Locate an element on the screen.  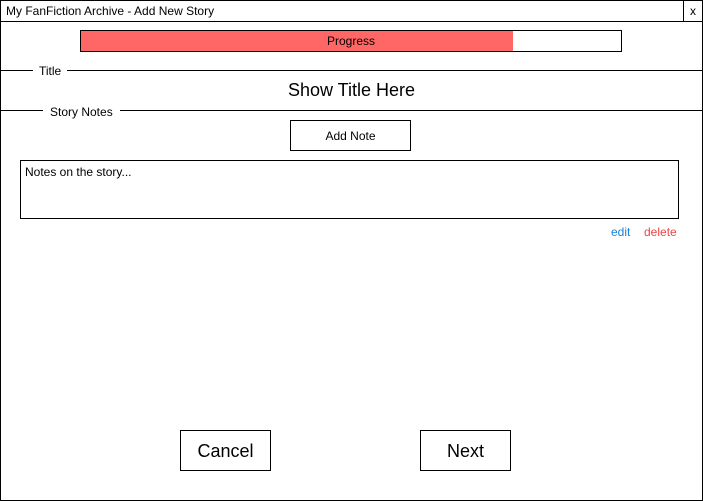
notes-section-label: Story Notes is located at coordinates (81, 112).